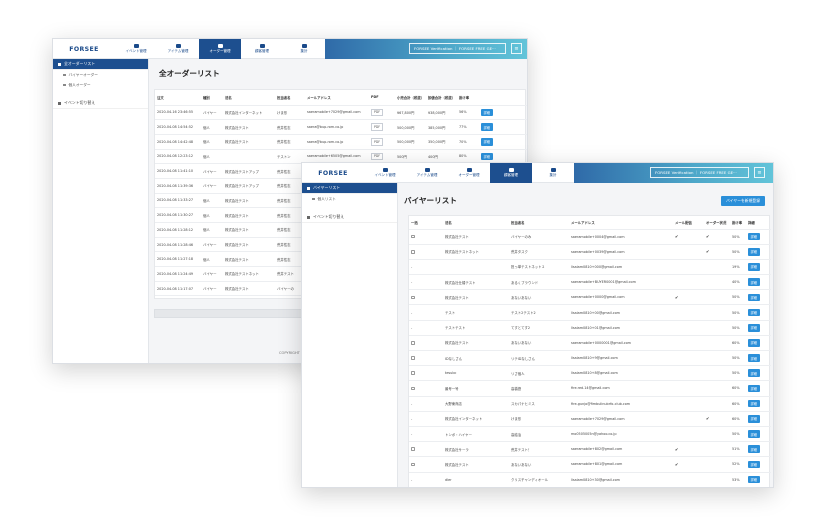  I want to click on table-cell: mo0505005n@yahoo.co.jp, so click(621, 434).